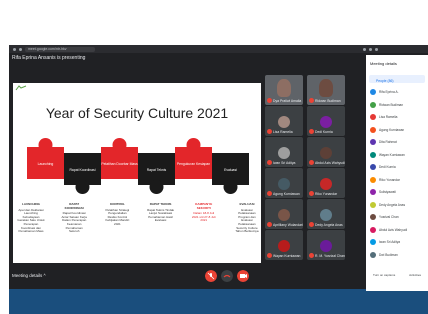 The width and height of the screenshot is (428, 314). I want to click on people-list-item: Lisa Ramelia, so click(398, 118).